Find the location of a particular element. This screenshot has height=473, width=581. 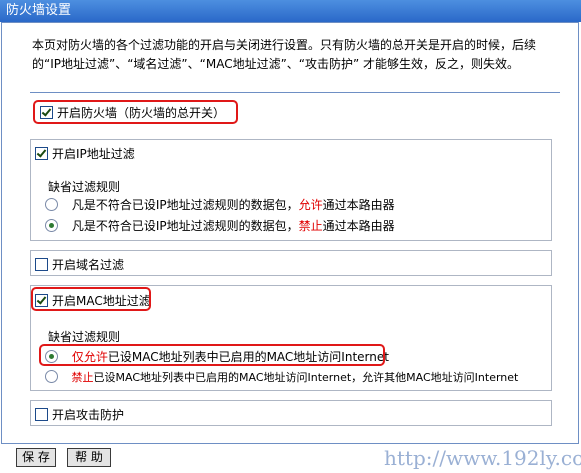

master-switch-checkbox is located at coordinates (46, 112).